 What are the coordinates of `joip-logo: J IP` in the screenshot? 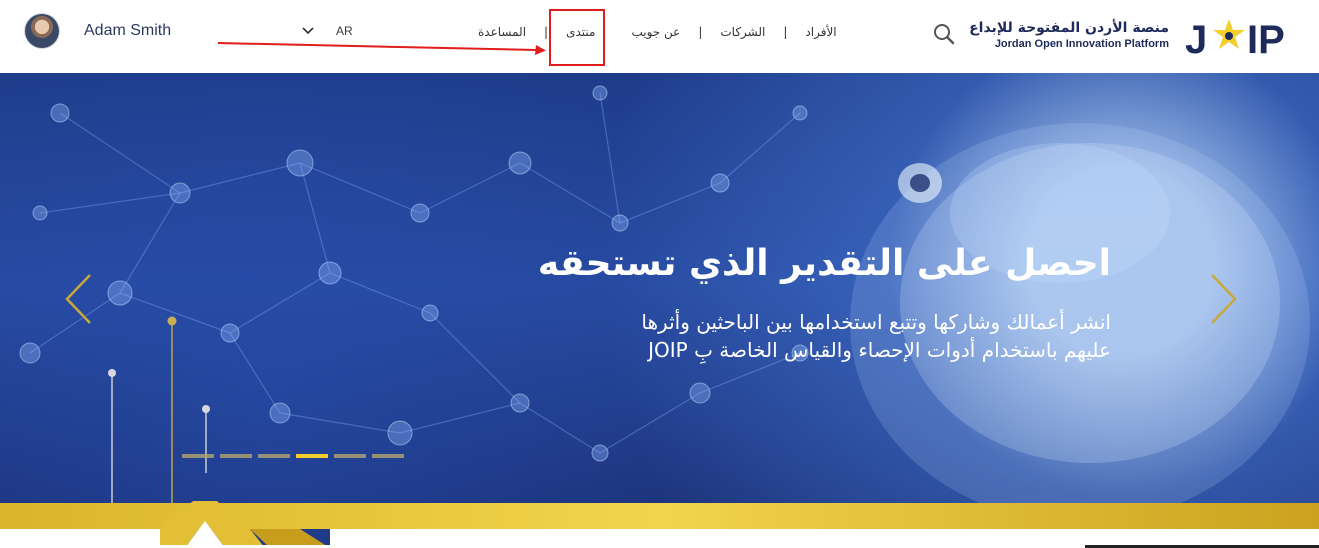 It's located at (1244, 36).